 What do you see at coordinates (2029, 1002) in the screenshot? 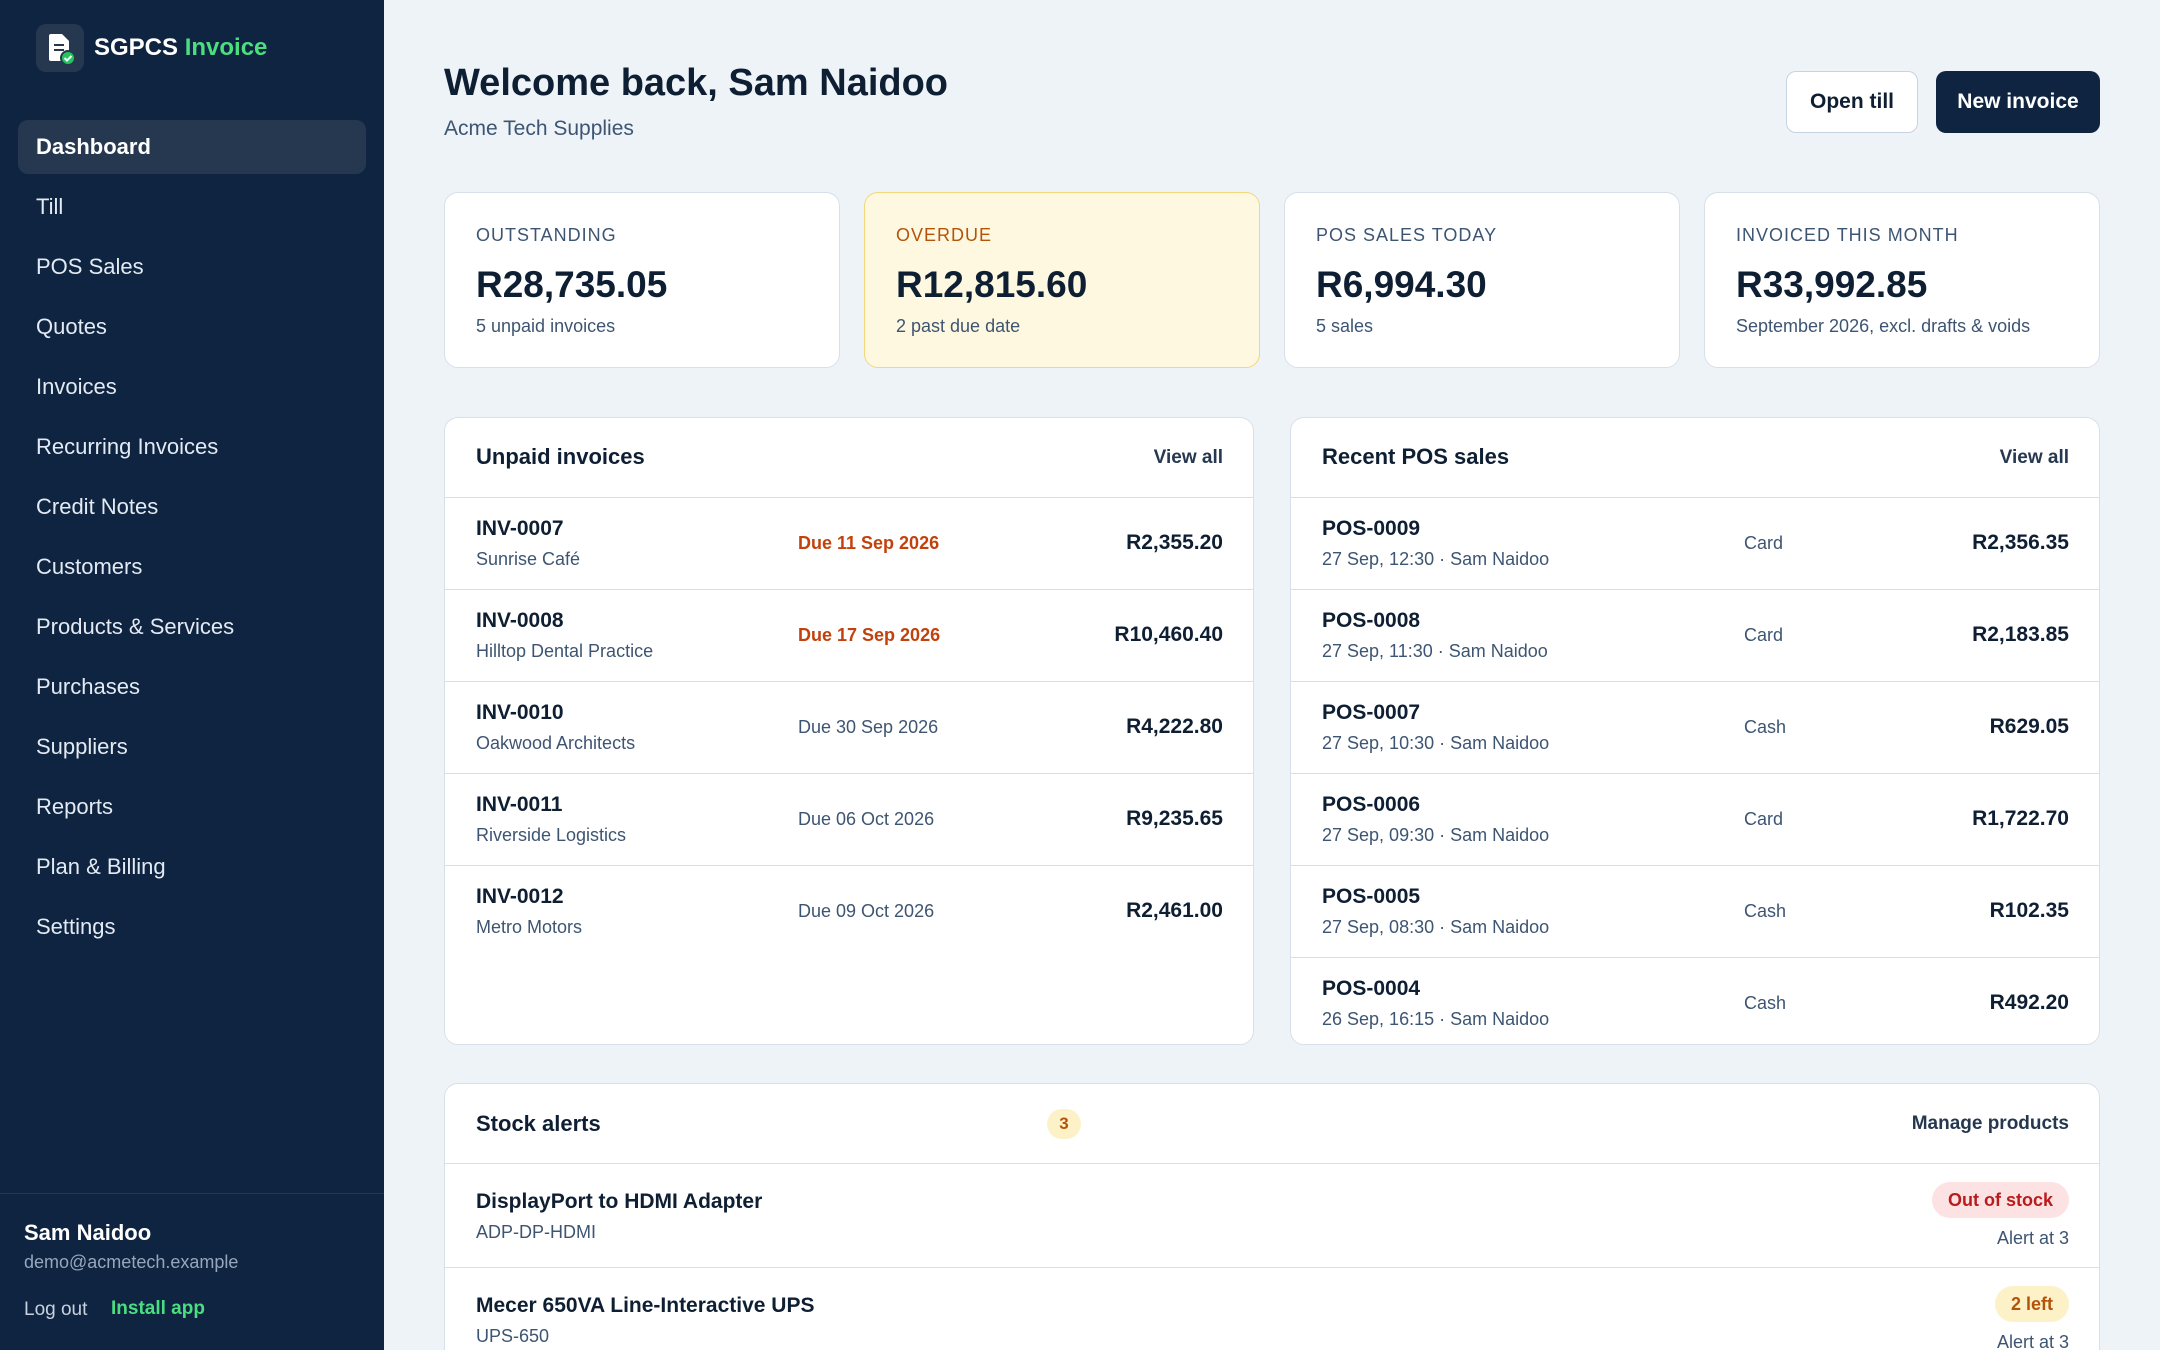
I see `sale-amount: R492.20` at bounding box center [2029, 1002].